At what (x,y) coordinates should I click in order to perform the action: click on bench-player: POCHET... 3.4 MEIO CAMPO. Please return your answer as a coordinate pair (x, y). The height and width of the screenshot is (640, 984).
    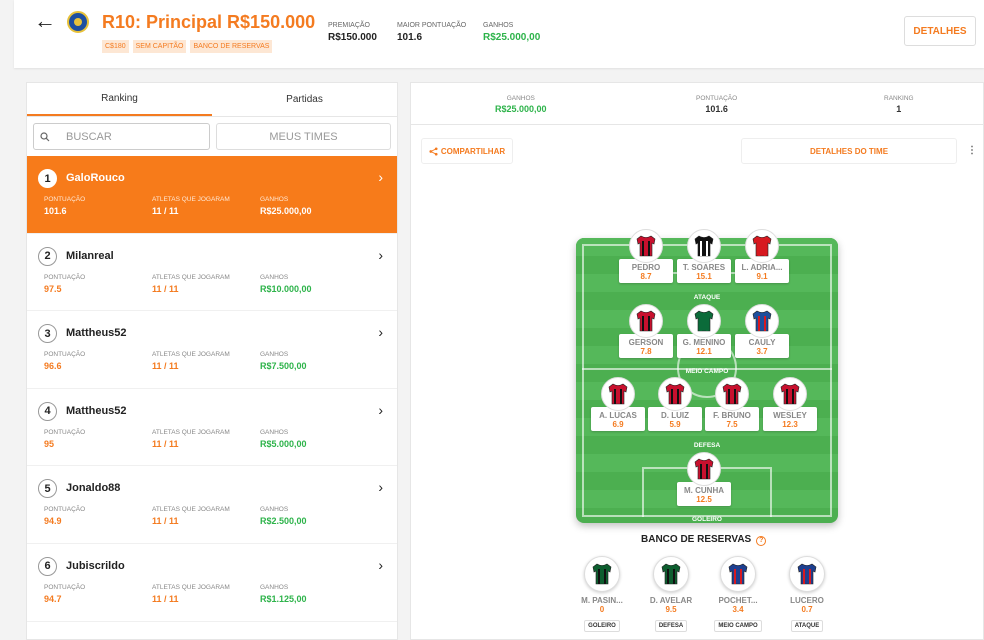
    Looking at the image, I should click on (738, 594).